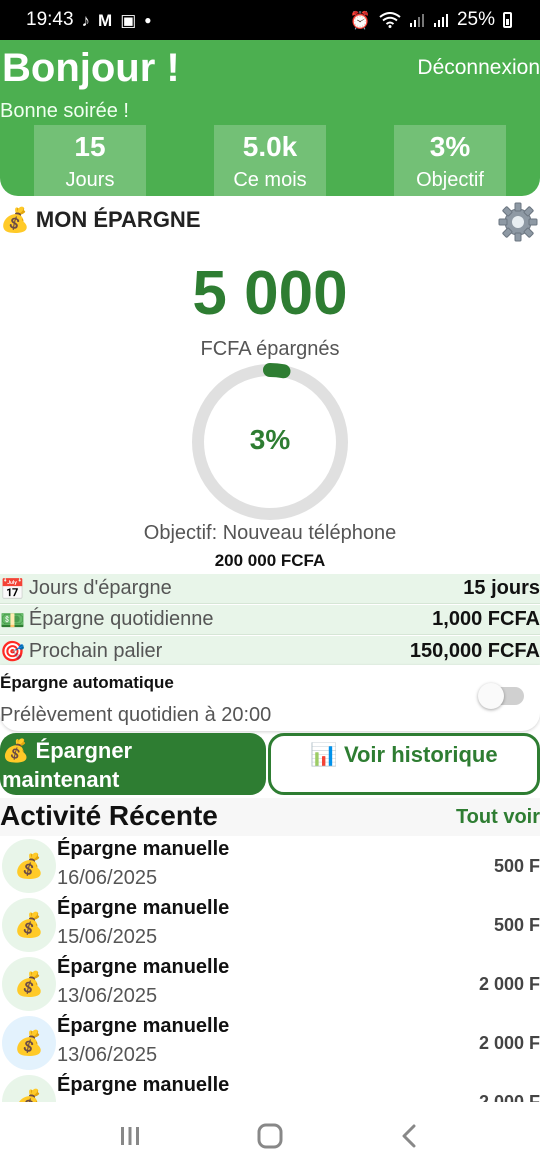  Describe the element at coordinates (128, 20) in the screenshot. I see `gallery-icon: ▣` at that location.